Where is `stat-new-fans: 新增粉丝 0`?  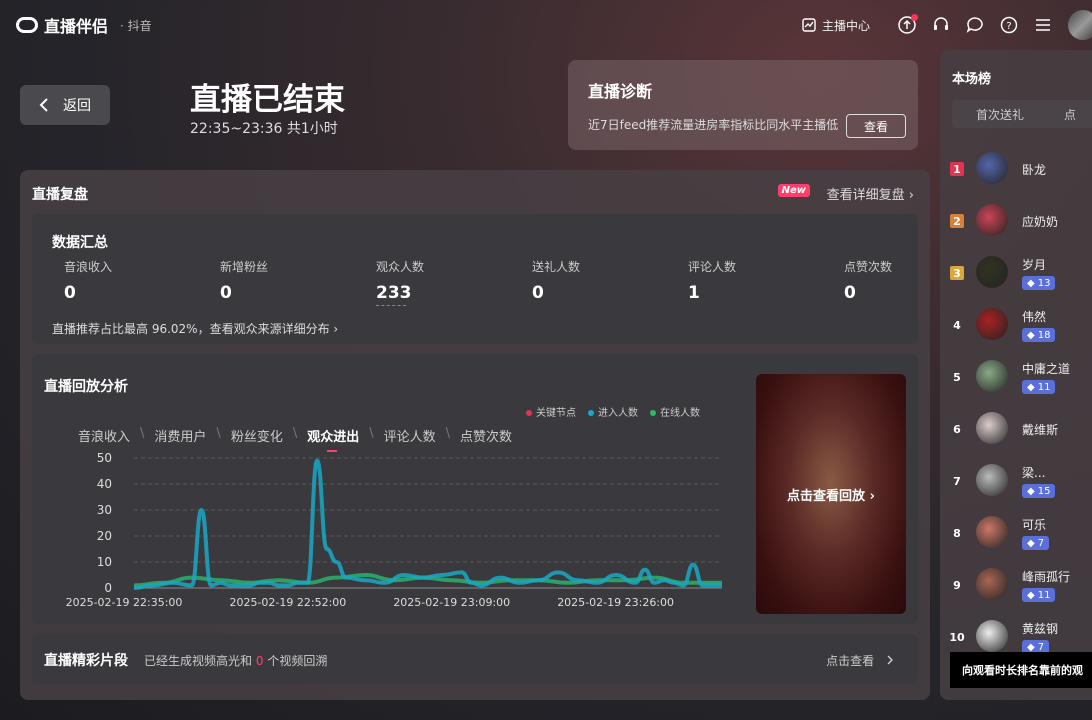
stat-new-fans: 新增粉丝 0 is located at coordinates (244, 281).